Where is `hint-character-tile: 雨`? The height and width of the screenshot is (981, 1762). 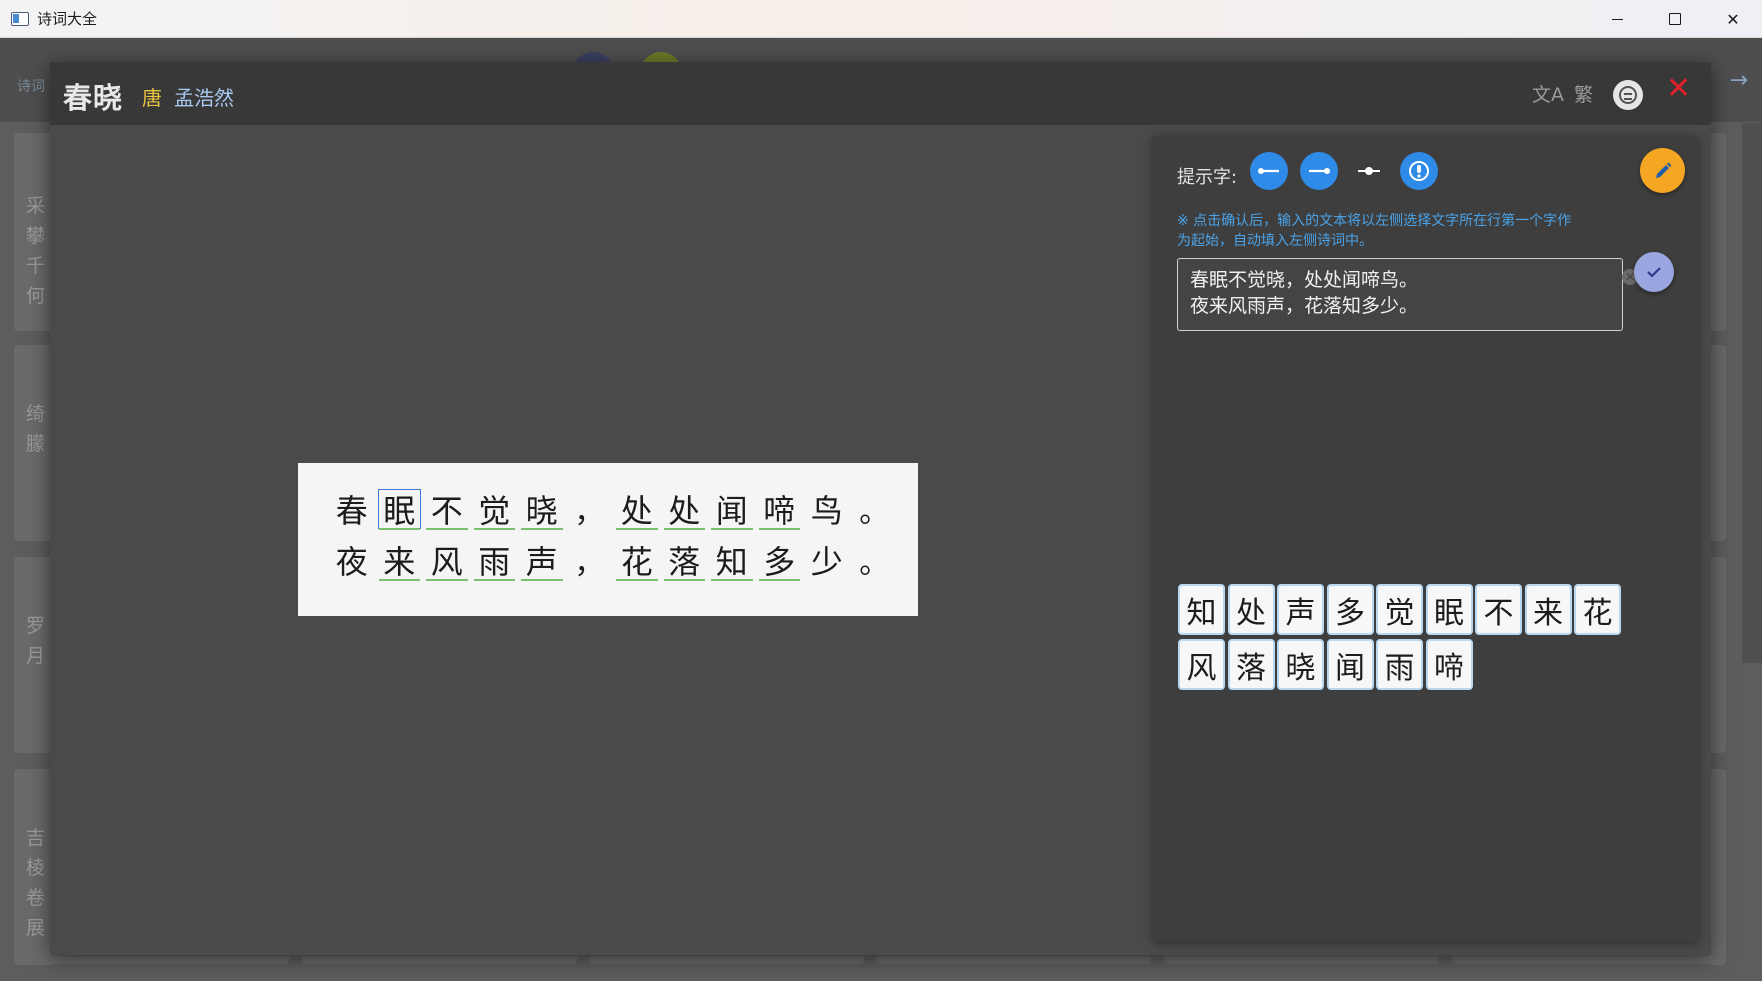
hint-character-tile: 雨 is located at coordinates (1399, 664).